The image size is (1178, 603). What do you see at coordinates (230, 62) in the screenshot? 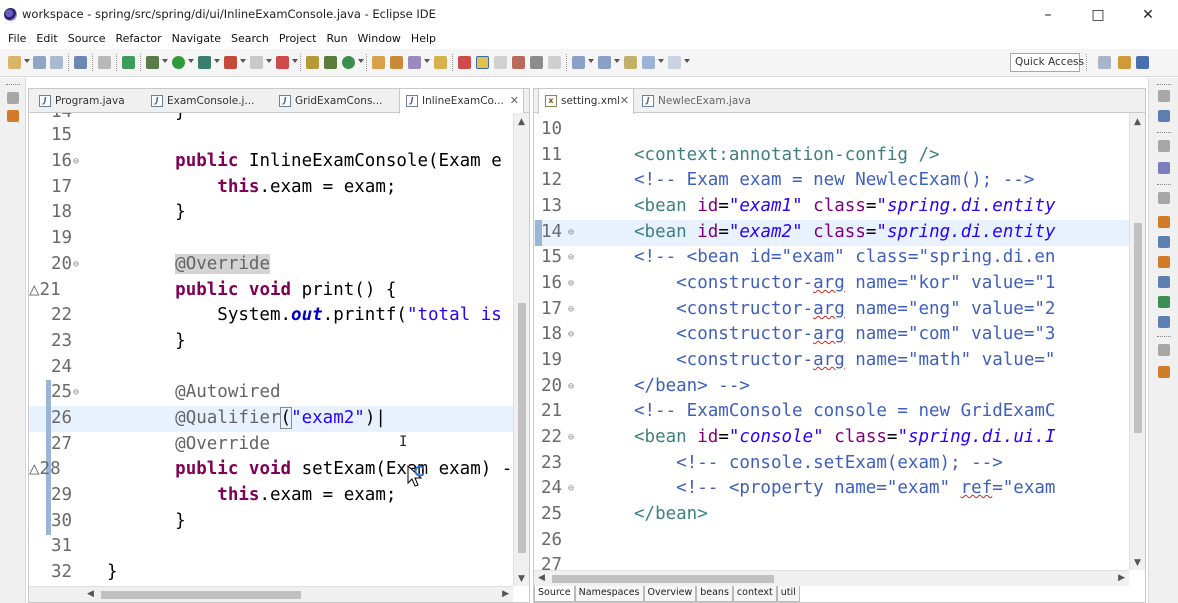
I see `external-tools-icon` at bounding box center [230, 62].